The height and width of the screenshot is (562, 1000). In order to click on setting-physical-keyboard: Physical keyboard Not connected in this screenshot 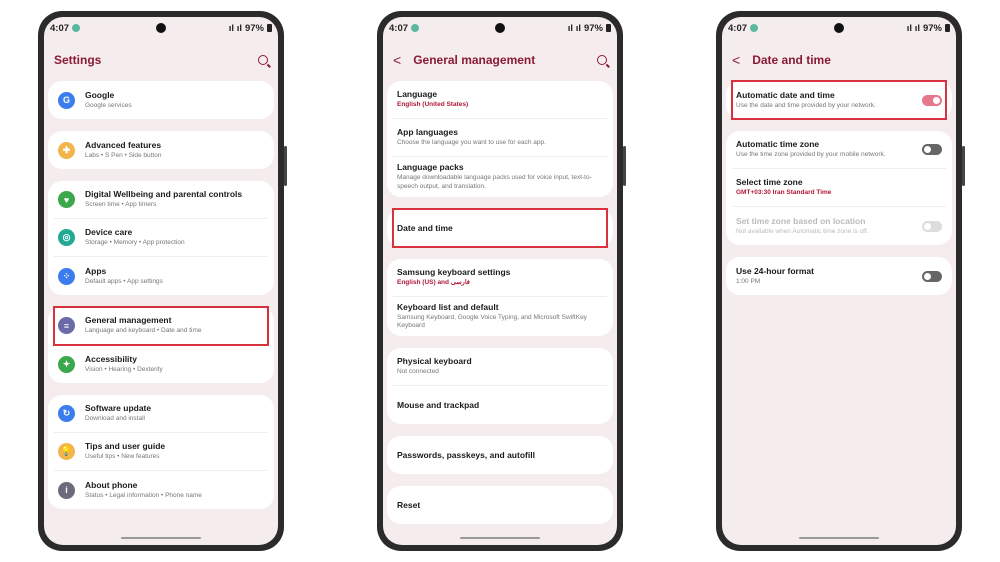, I will do `click(500, 367)`.